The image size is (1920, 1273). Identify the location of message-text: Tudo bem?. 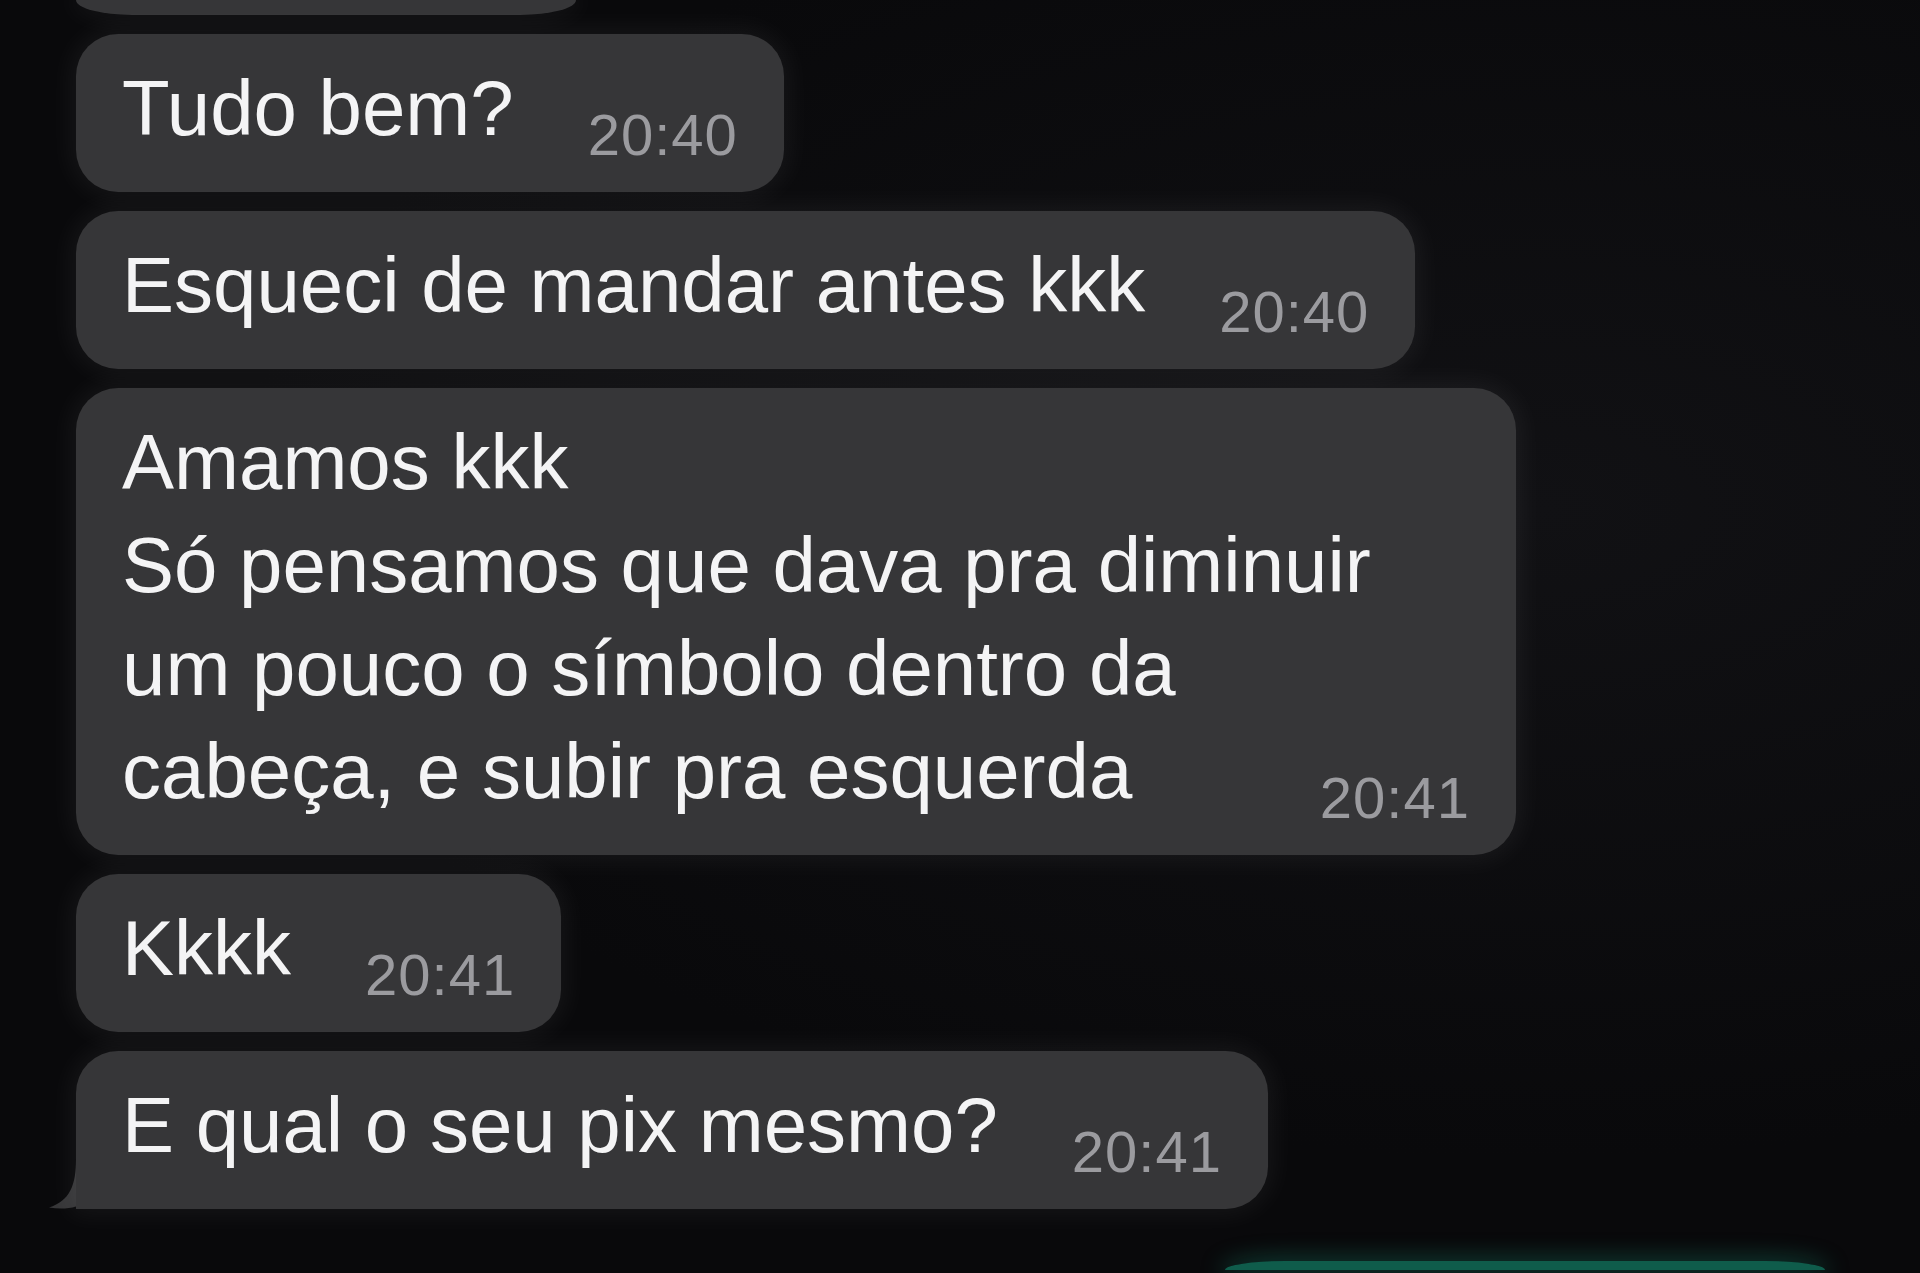
(318, 108).